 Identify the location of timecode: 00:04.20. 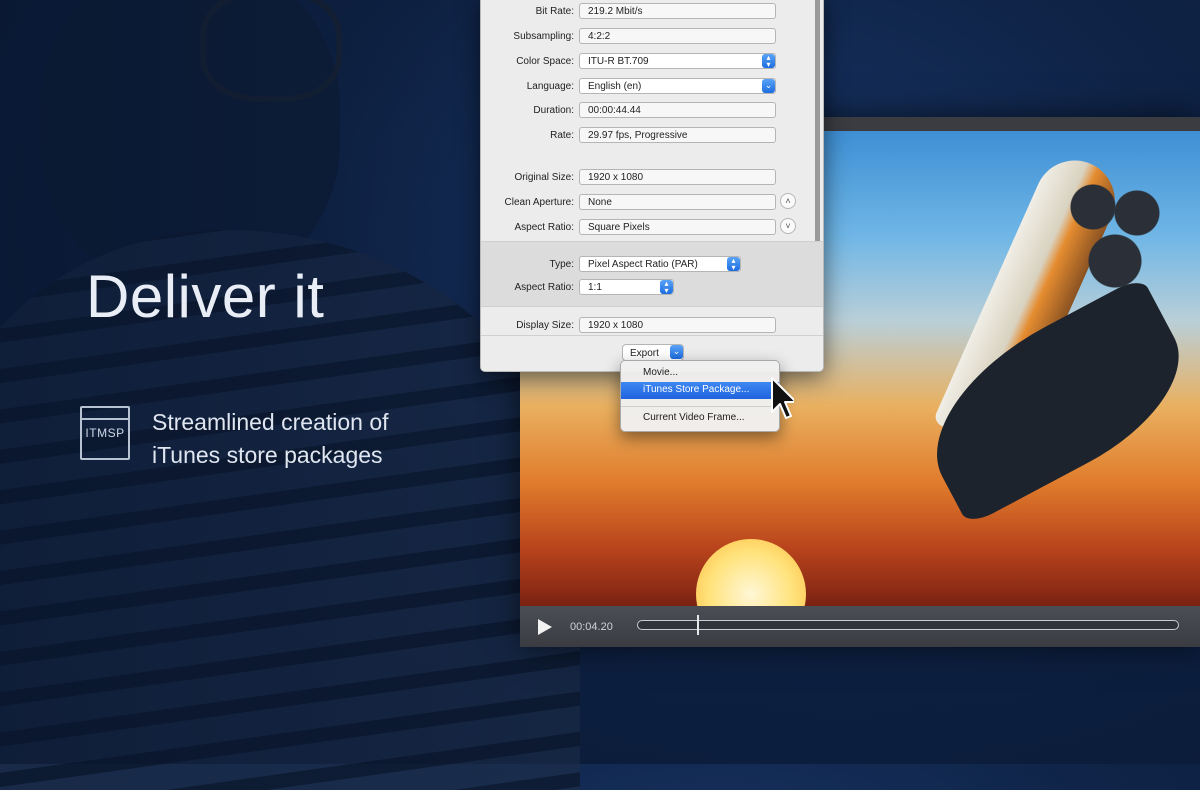
(591, 626).